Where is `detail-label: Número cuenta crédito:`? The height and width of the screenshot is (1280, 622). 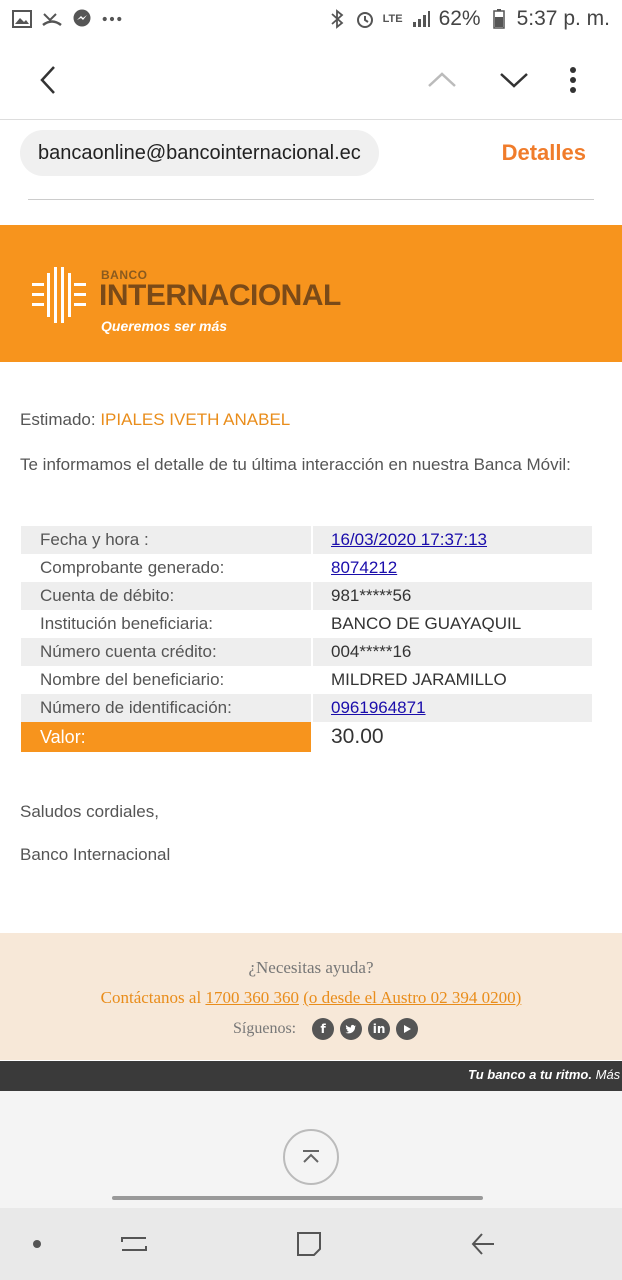 detail-label: Número cuenta crédito: is located at coordinates (166, 652).